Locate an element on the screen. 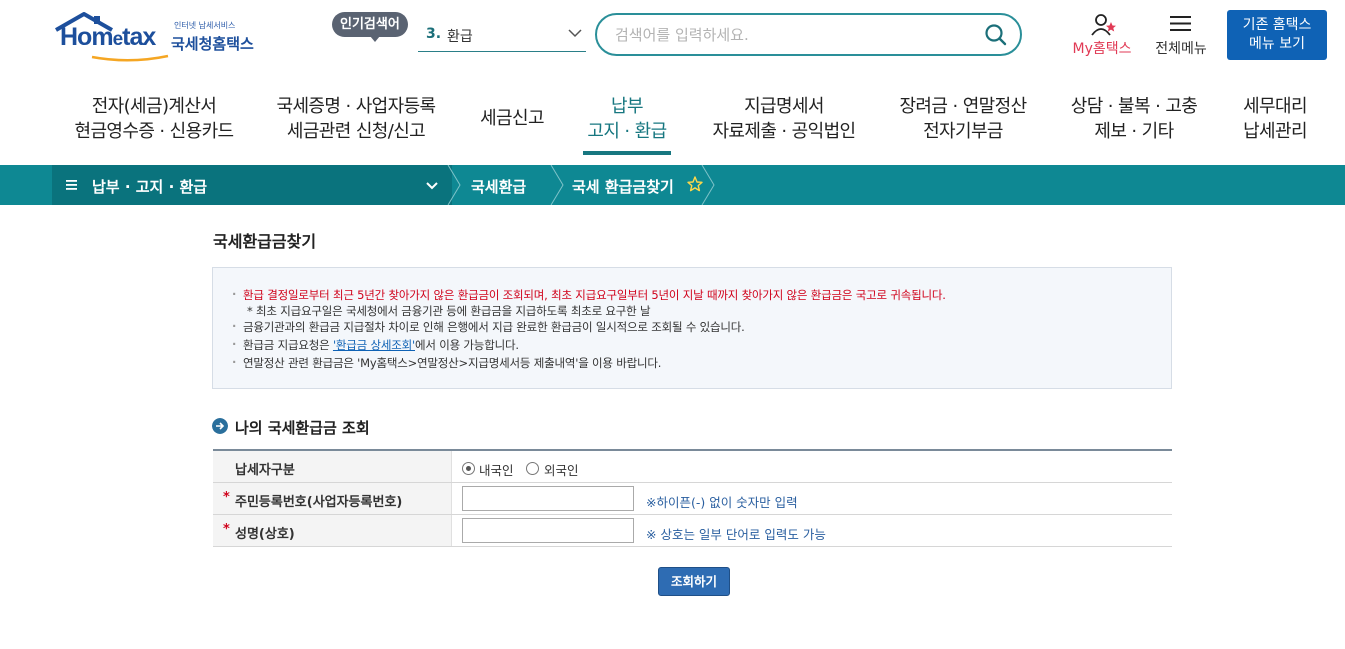  gnb-line1: 국세증명 · 사업자등록 is located at coordinates (356, 106).